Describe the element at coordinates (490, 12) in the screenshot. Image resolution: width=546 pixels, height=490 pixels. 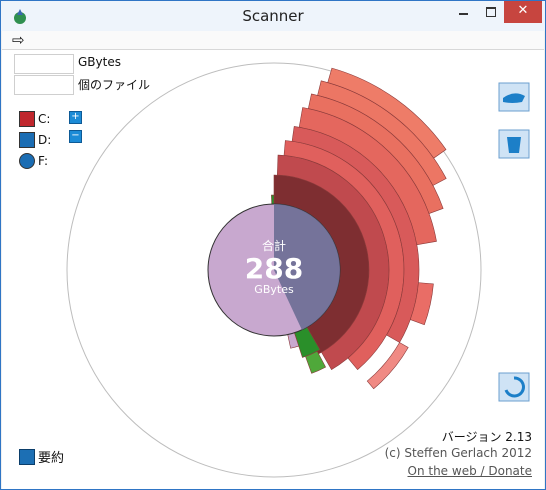
I see `maximize-button` at that location.